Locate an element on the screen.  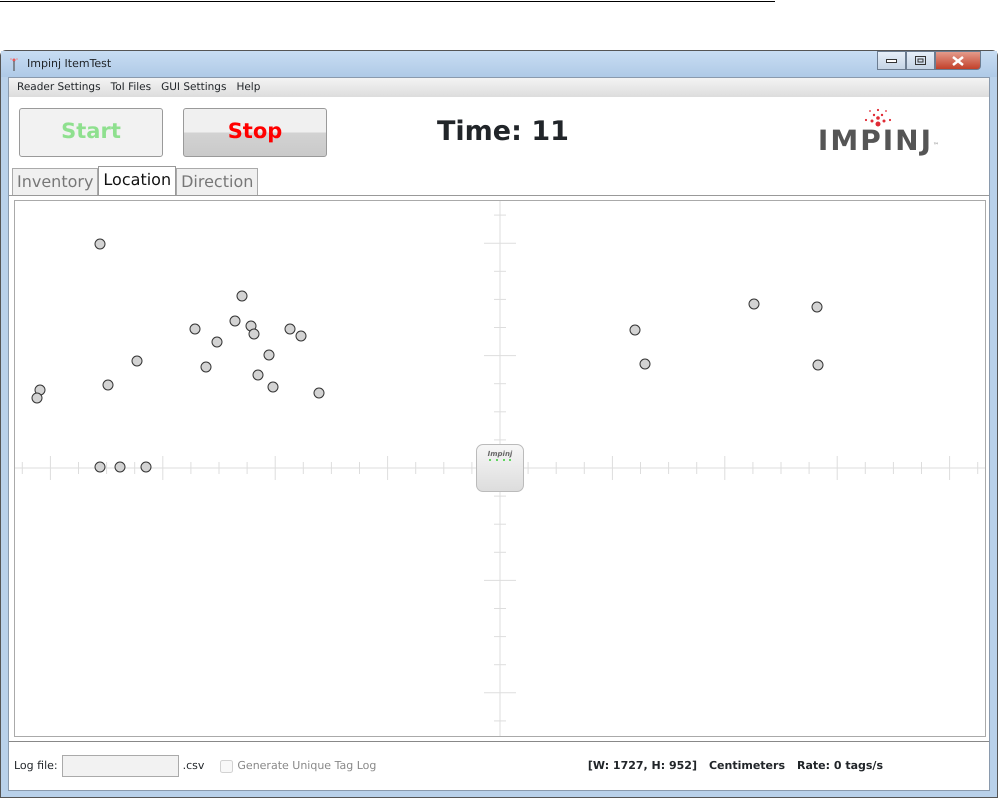
log-file-field is located at coordinates (120, 766).